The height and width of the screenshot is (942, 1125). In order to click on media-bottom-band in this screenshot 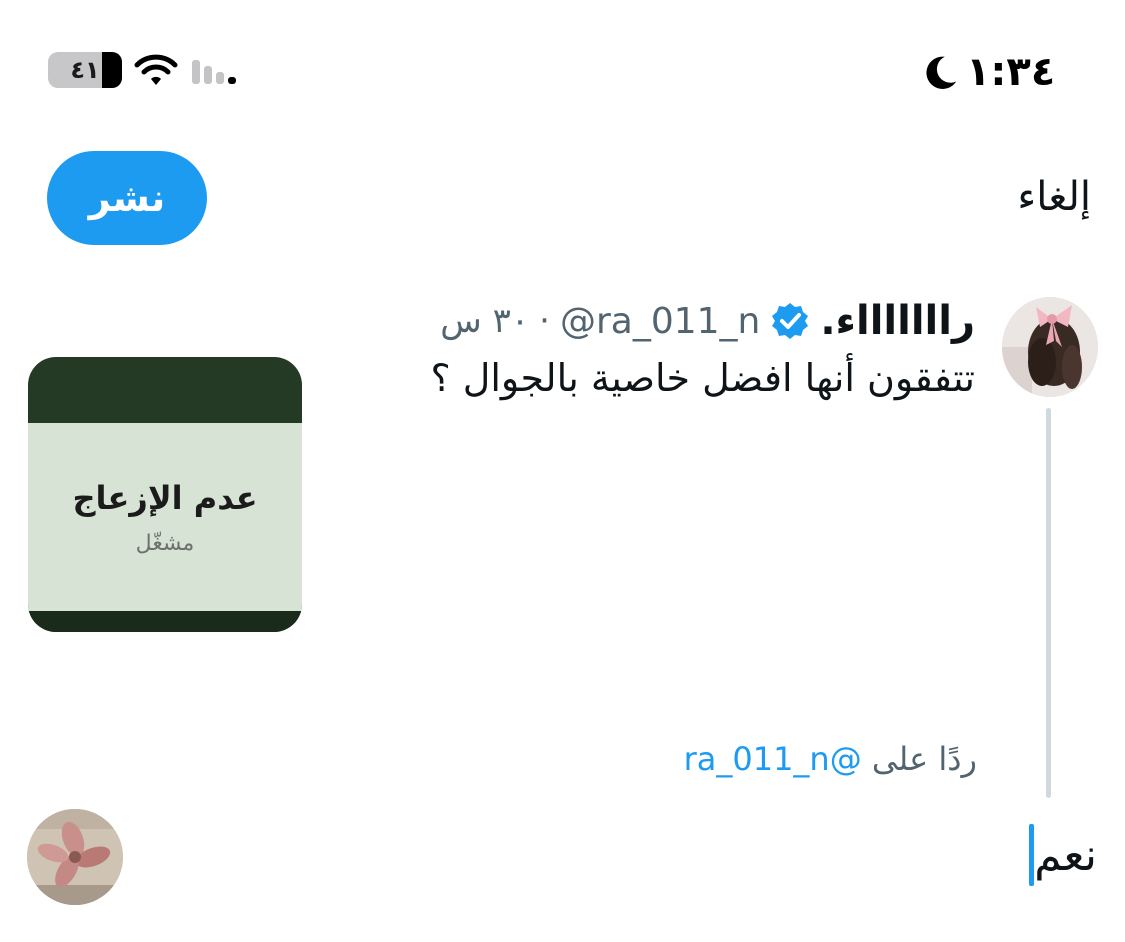, I will do `click(165, 621)`.